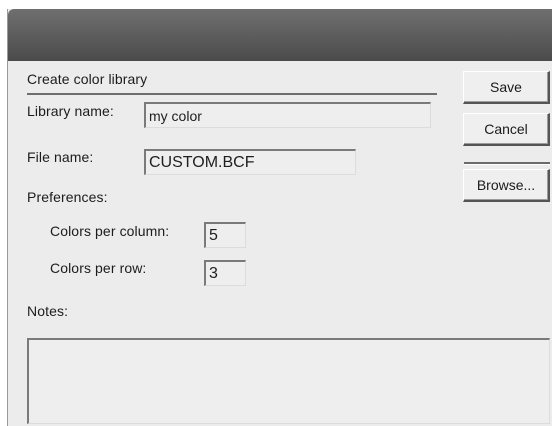 The width and height of the screenshot is (552, 426). I want to click on group-title: Create color library, so click(232, 83).